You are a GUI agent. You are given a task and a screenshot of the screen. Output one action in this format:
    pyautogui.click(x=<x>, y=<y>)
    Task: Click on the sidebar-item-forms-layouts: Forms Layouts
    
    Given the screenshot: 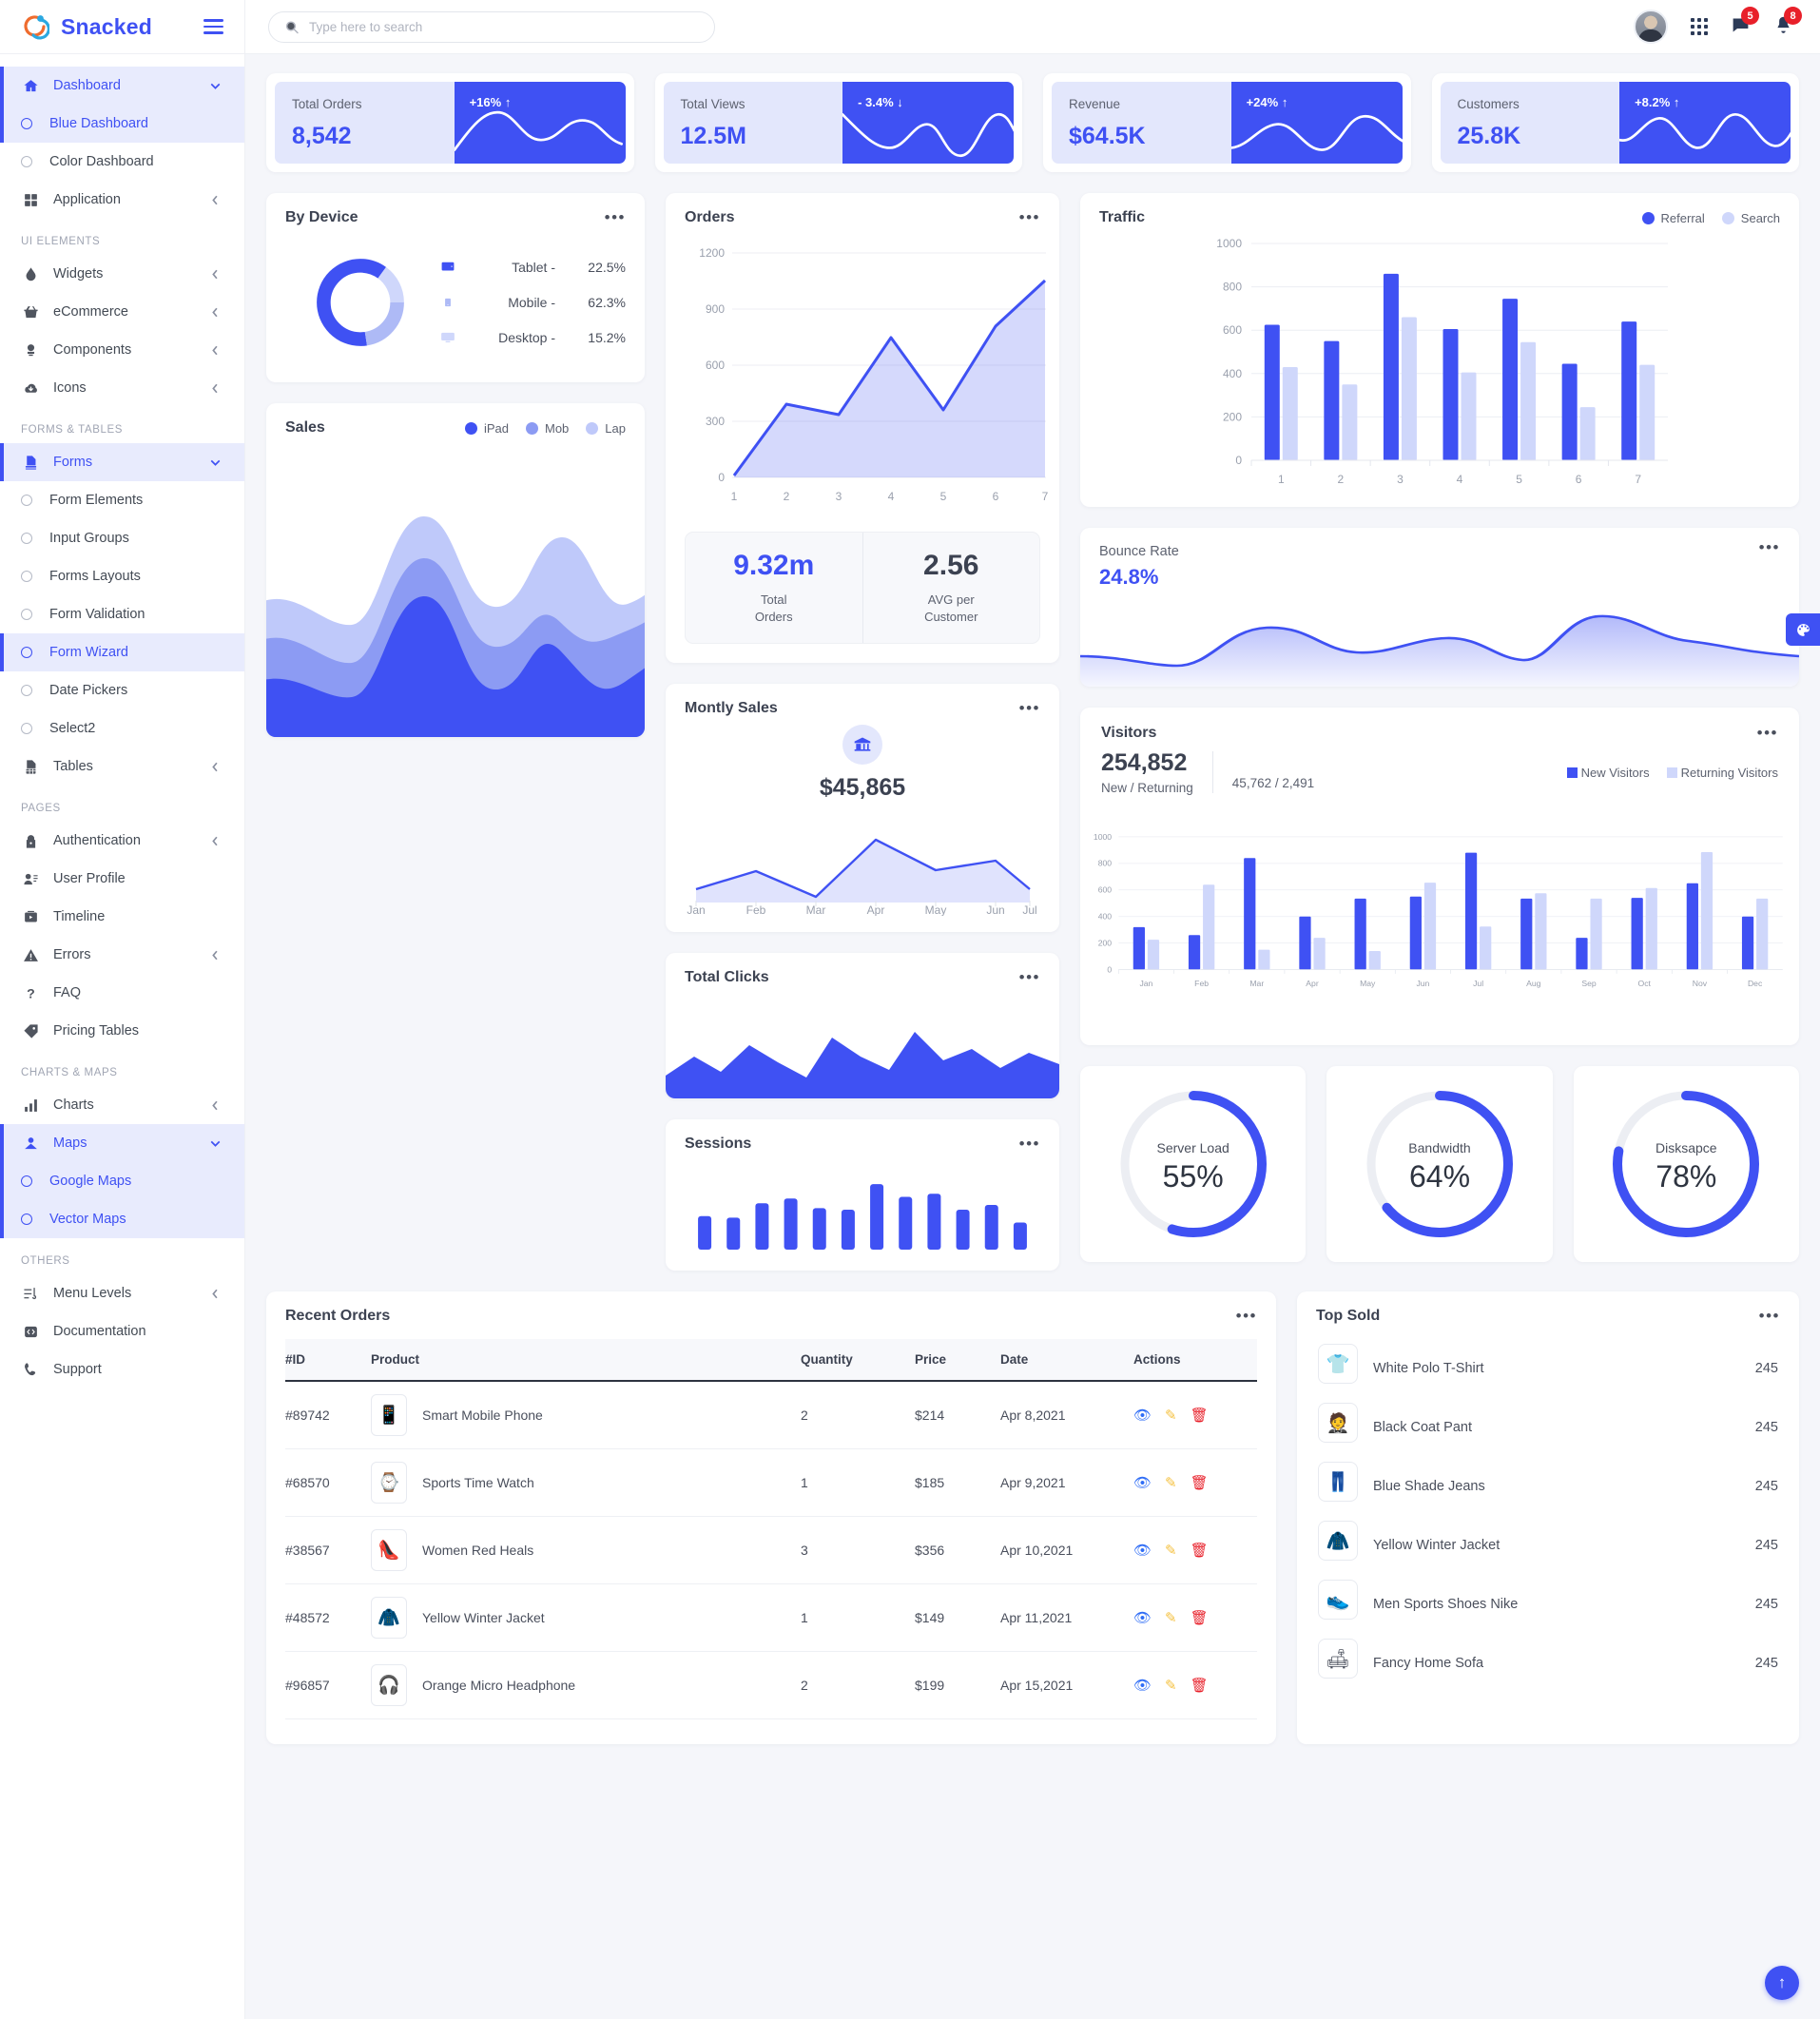 What is the action you would take?
    pyautogui.click(x=122, y=576)
    